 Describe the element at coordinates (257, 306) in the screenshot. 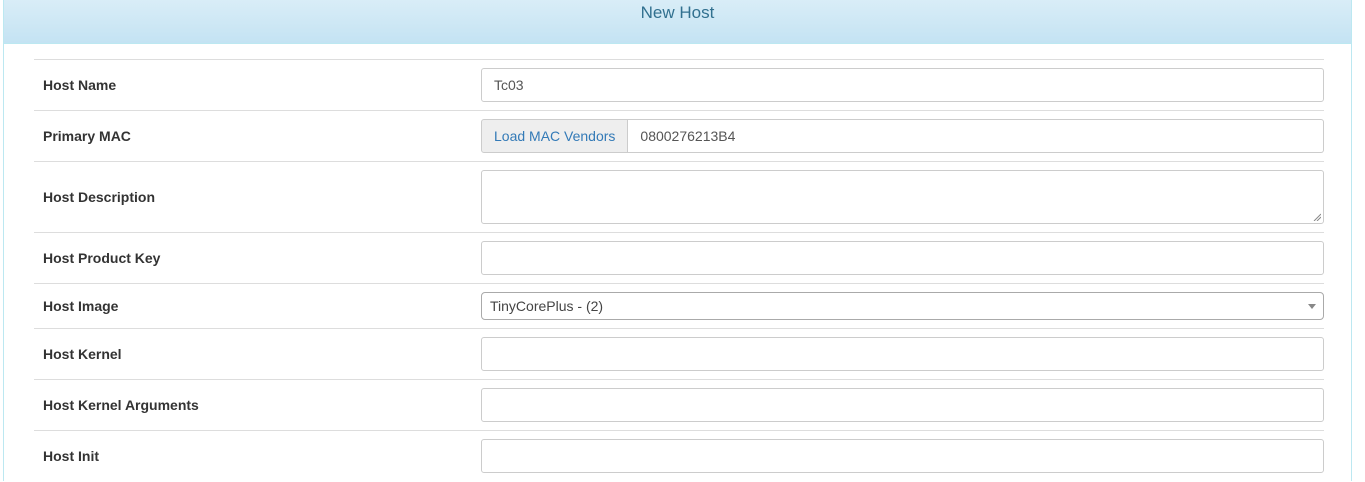

I see `host-image-label: Host Image` at that location.